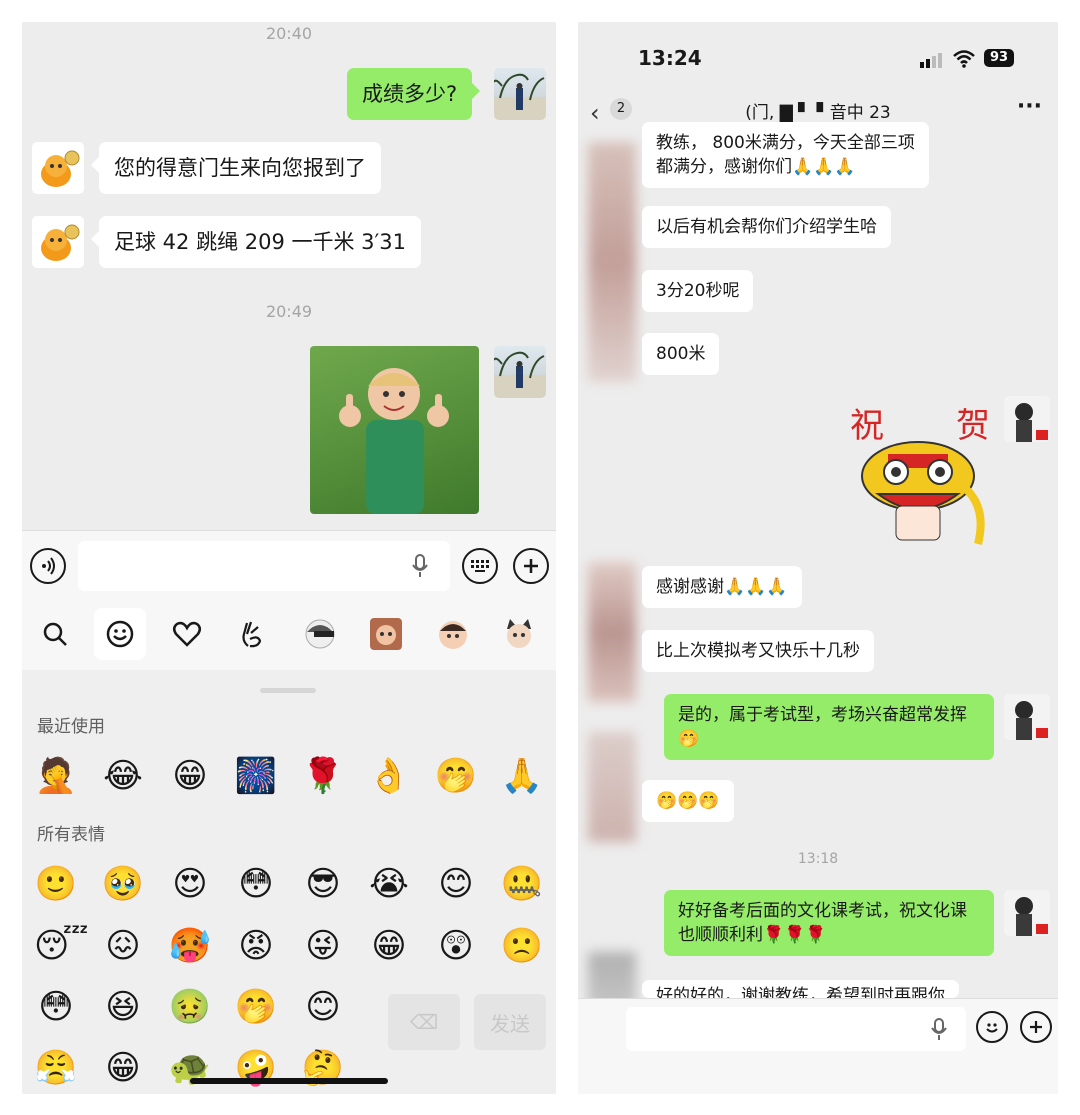 Image resolution: width=1080 pixels, height=1115 pixels. I want to click on emoji-item: 🥵, so click(190, 946).